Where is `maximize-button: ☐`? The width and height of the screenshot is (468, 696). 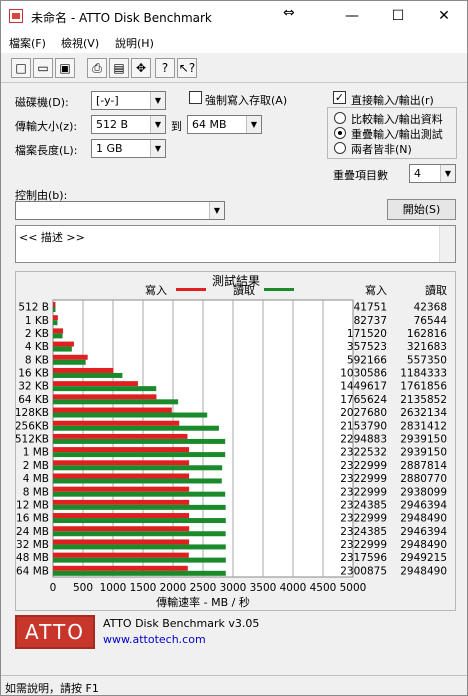
maximize-button: ☐ is located at coordinates (398, 16).